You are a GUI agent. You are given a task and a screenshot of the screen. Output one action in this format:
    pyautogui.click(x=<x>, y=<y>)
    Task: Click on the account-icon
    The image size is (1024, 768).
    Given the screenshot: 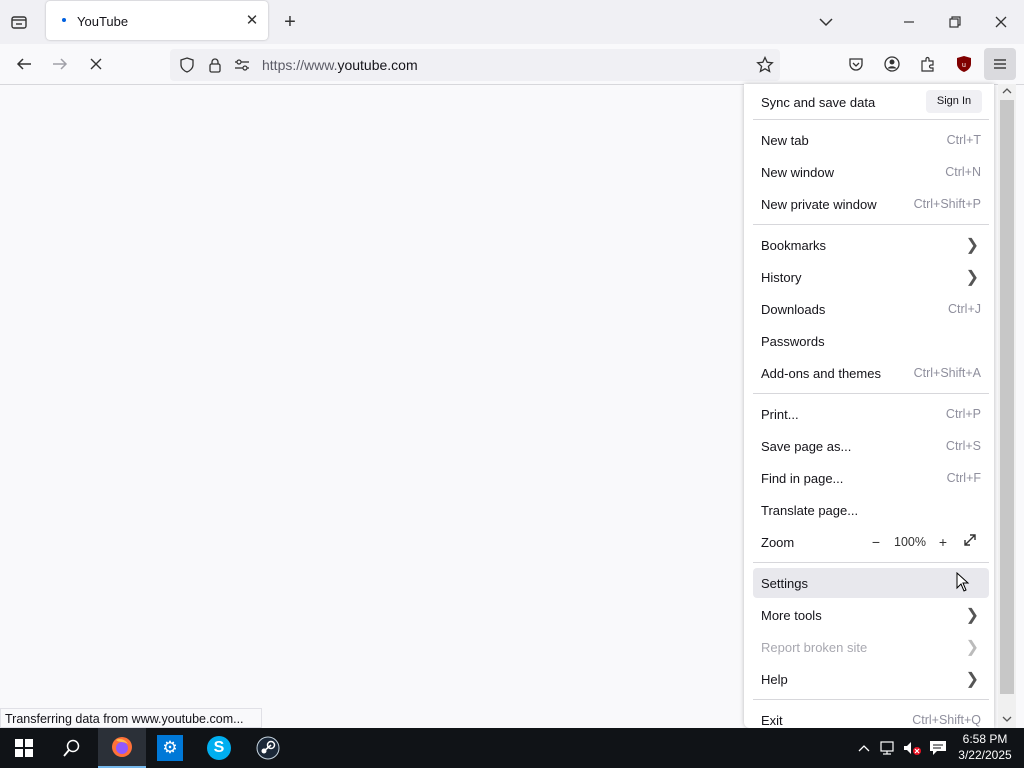 What is the action you would take?
    pyautogui.click(x=892, y=64)
    